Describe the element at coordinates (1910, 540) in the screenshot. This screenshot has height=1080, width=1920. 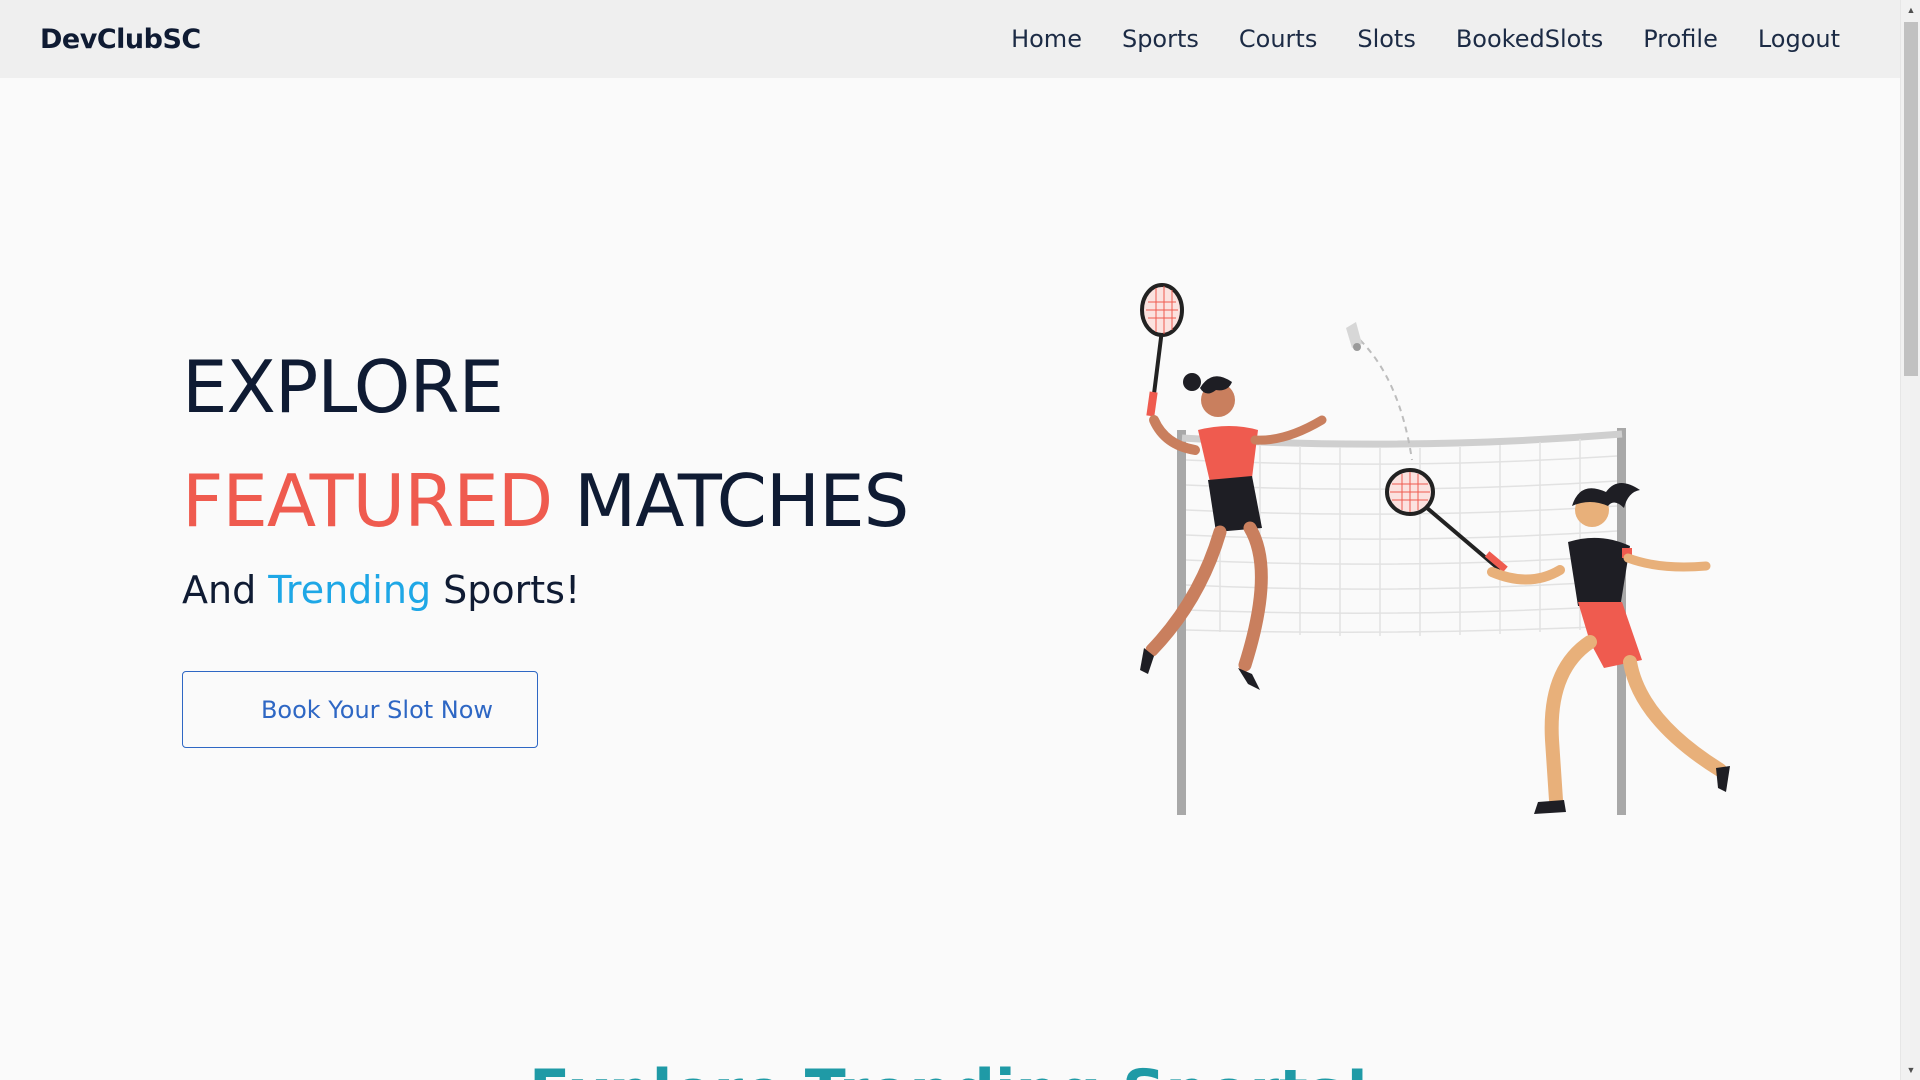
I see `page-scrollbar: ▲ ▼` at that location.